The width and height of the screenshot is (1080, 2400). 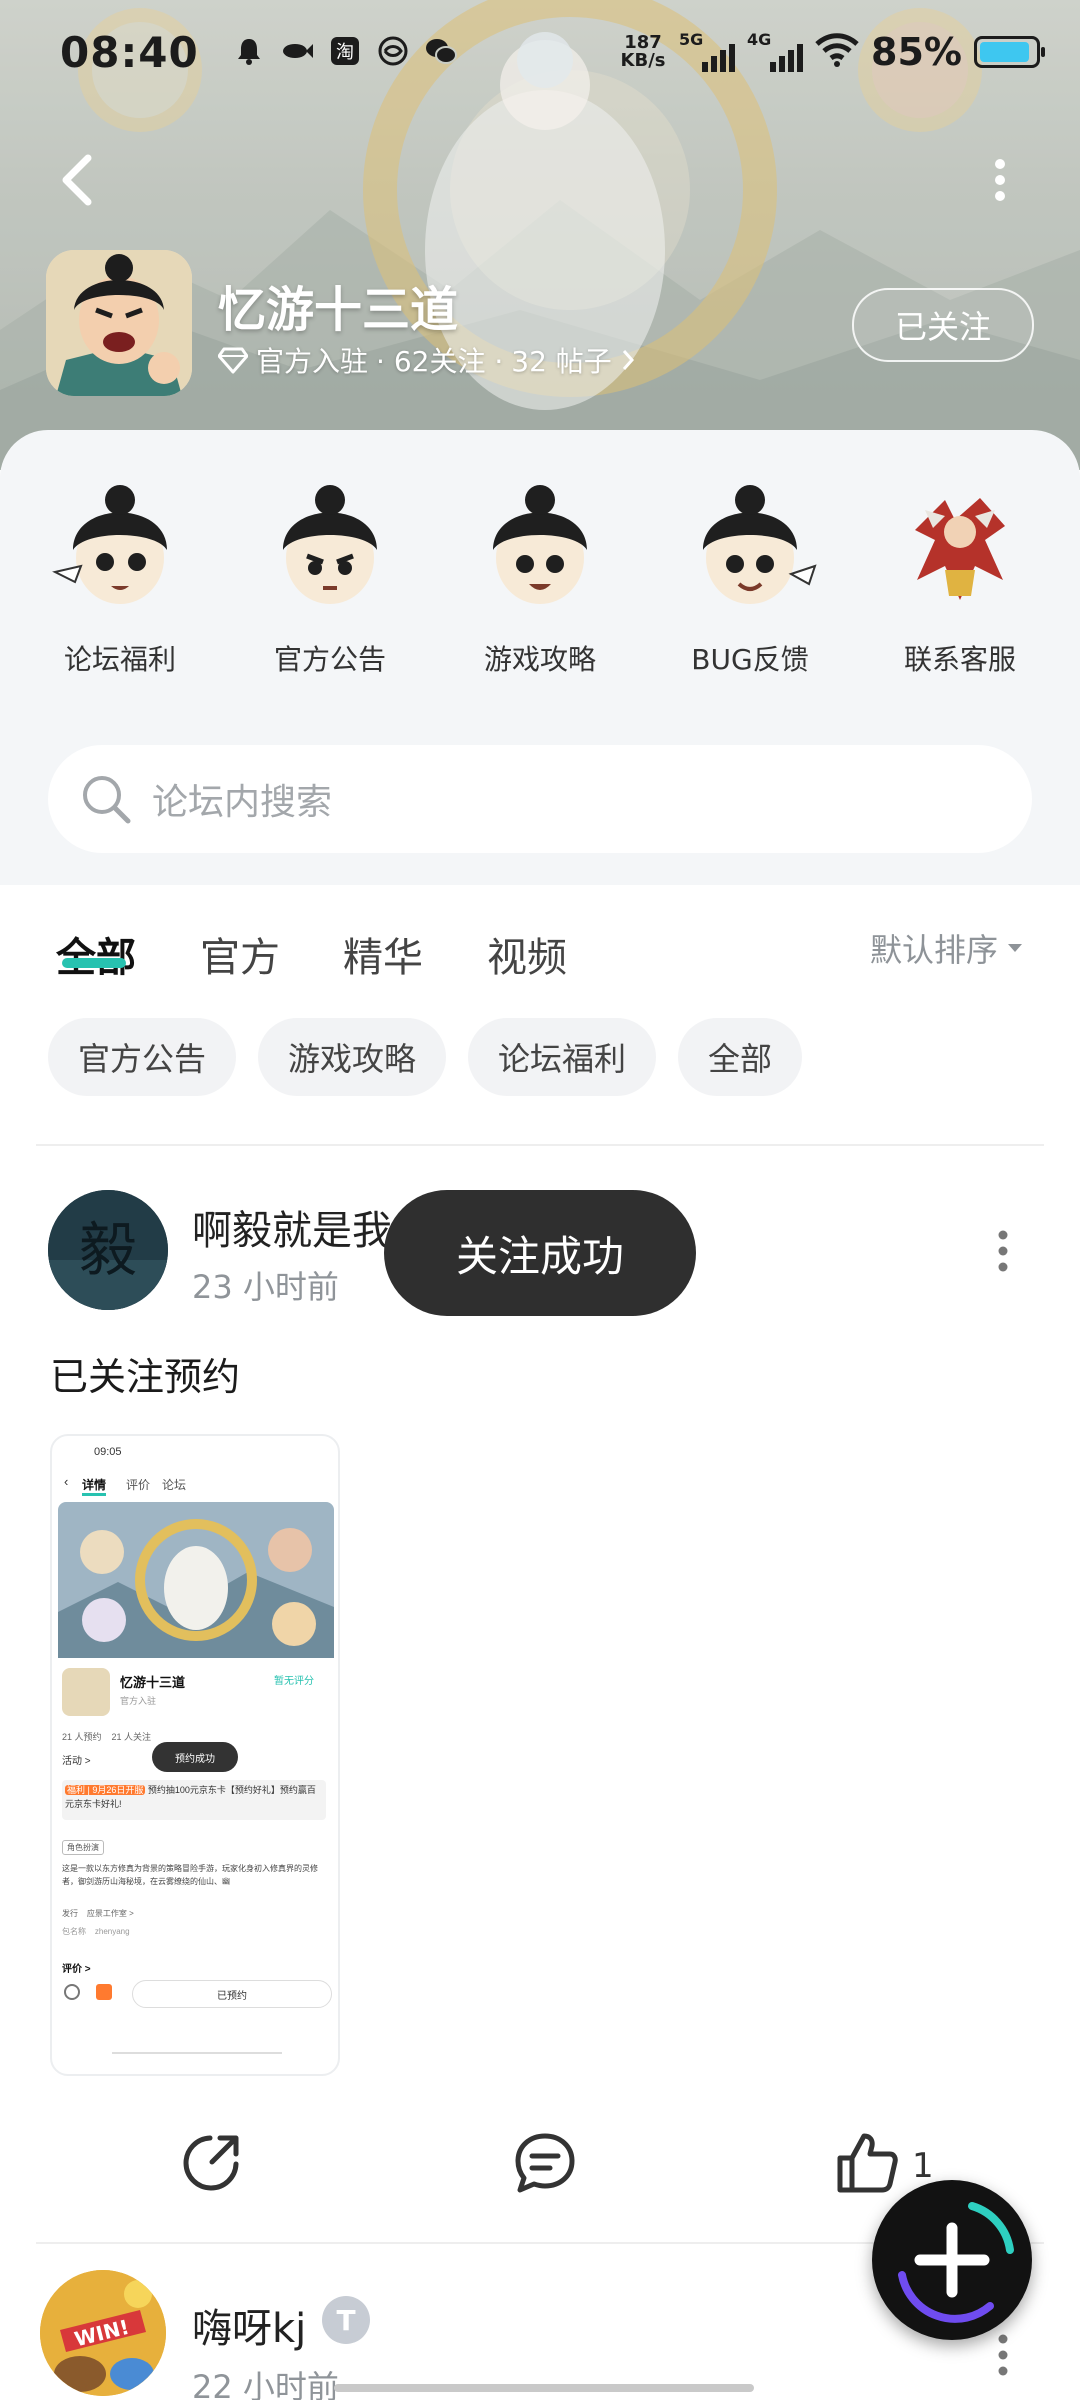 I want to click on chevron-left-icon, so click(x=77, y=180).